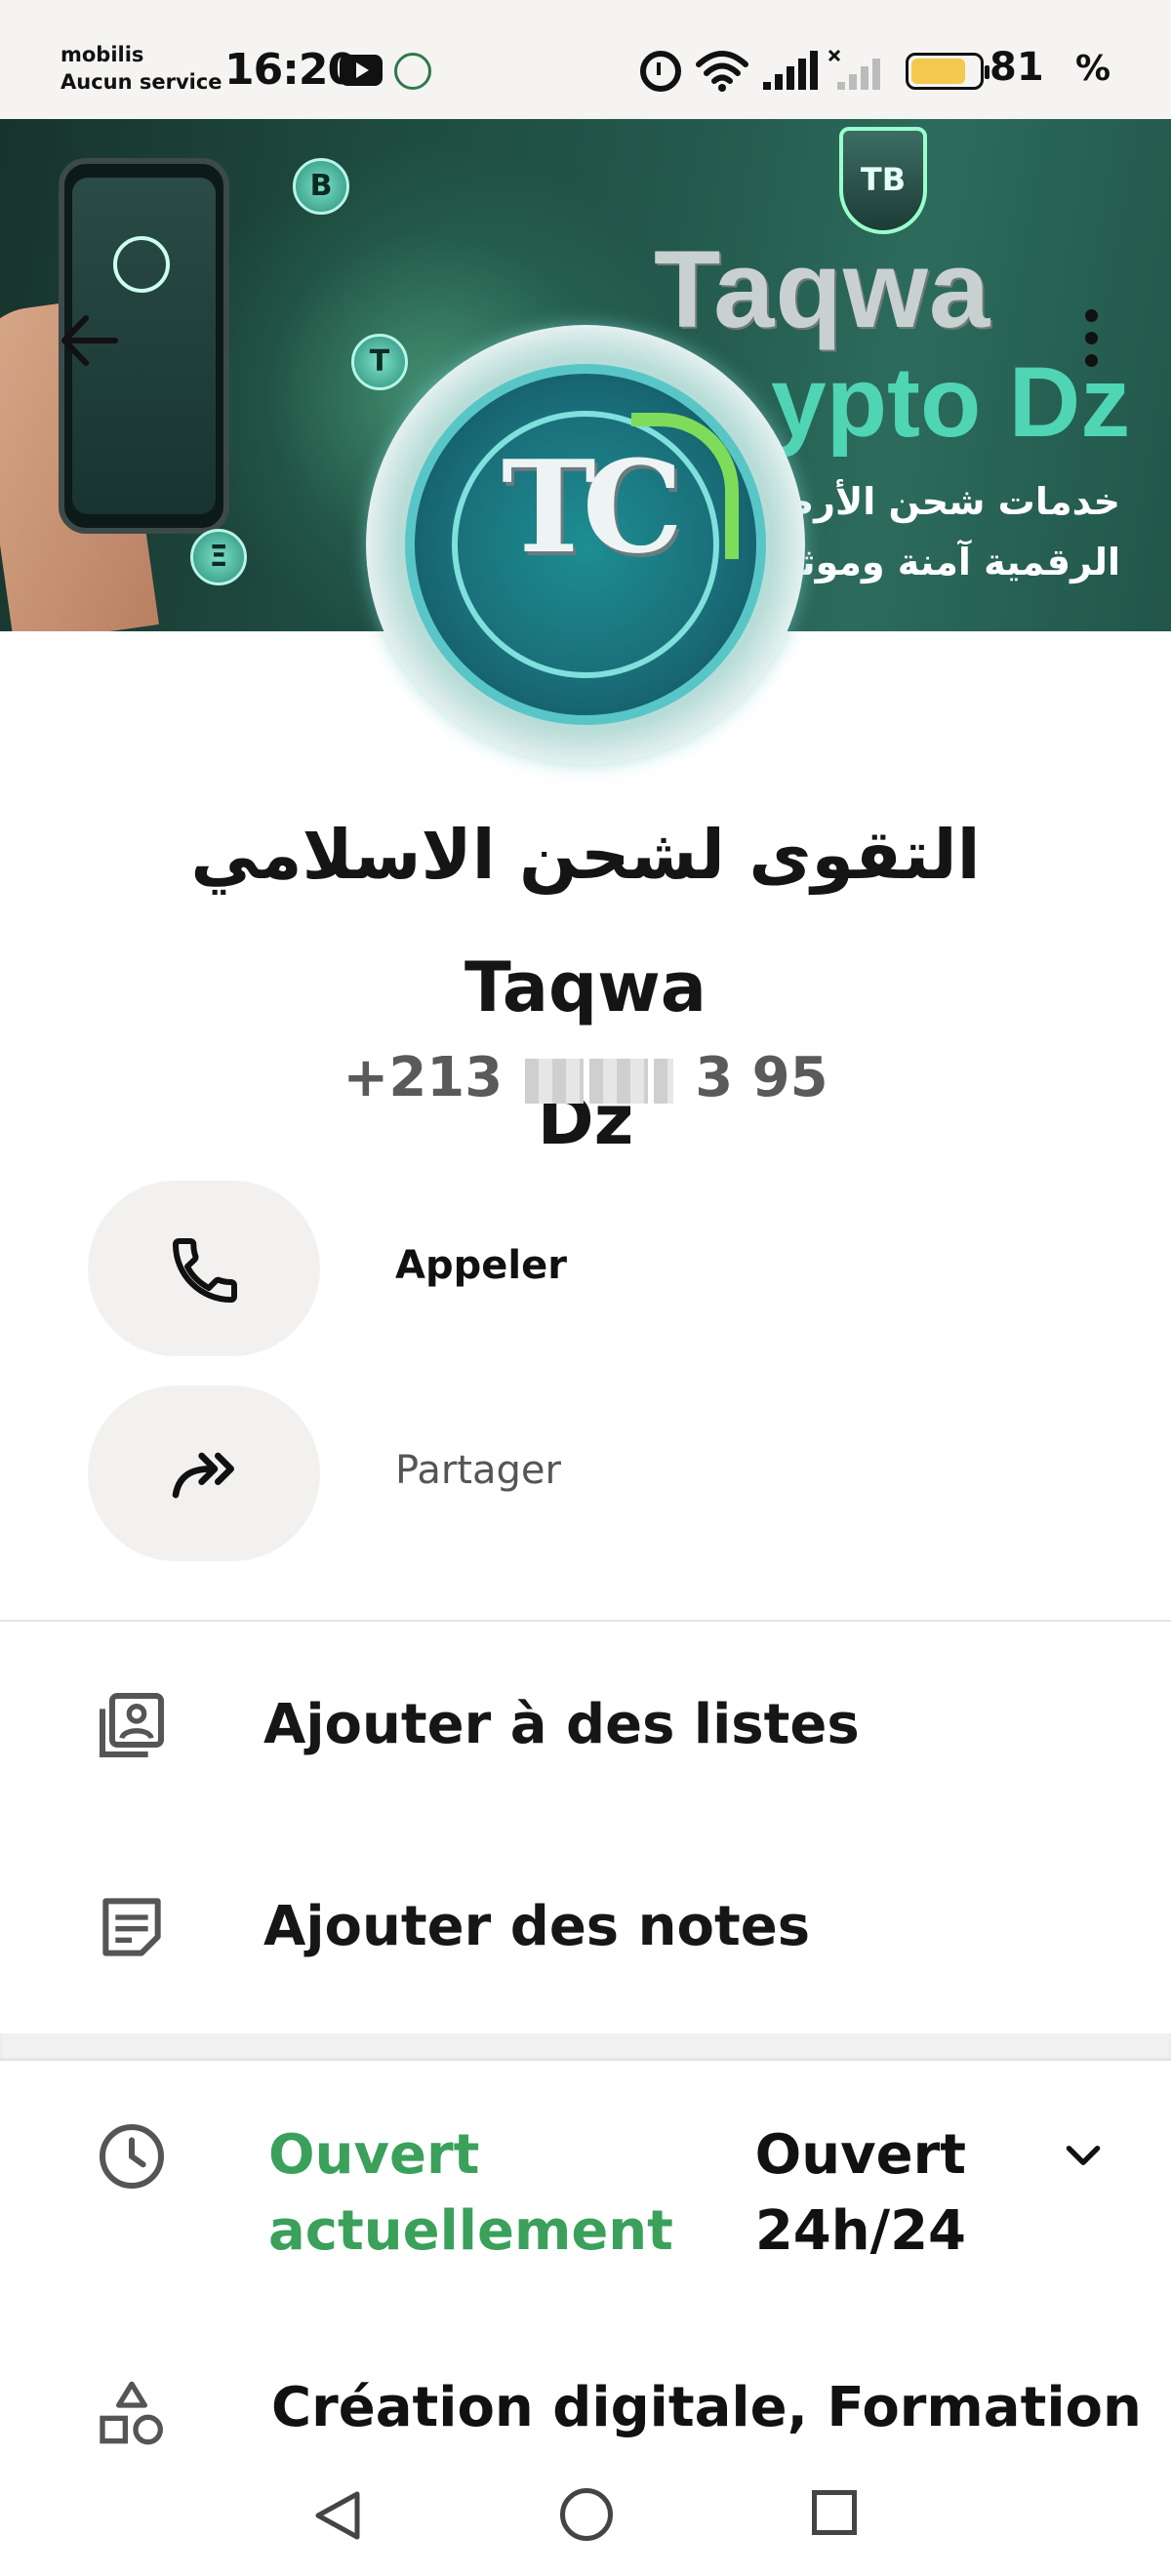 This screenshot has height=2576, width=1171. Describe the element at coordinates (822, 289) in the screenshot. I see `banner-title: Taqwa` at that location.